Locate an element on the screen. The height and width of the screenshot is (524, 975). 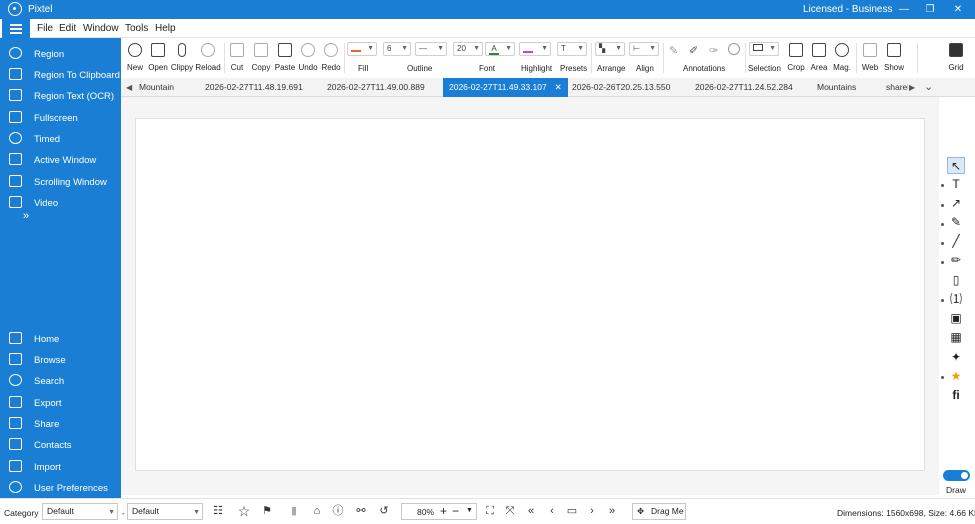
sidebar-item-video: Video is located at coordinates (60, 203).